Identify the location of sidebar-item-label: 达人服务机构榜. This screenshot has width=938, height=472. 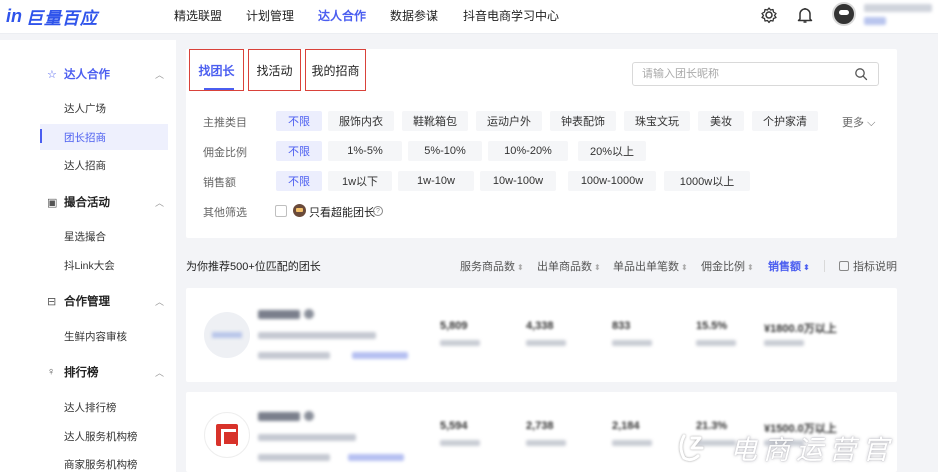
(101, 436).